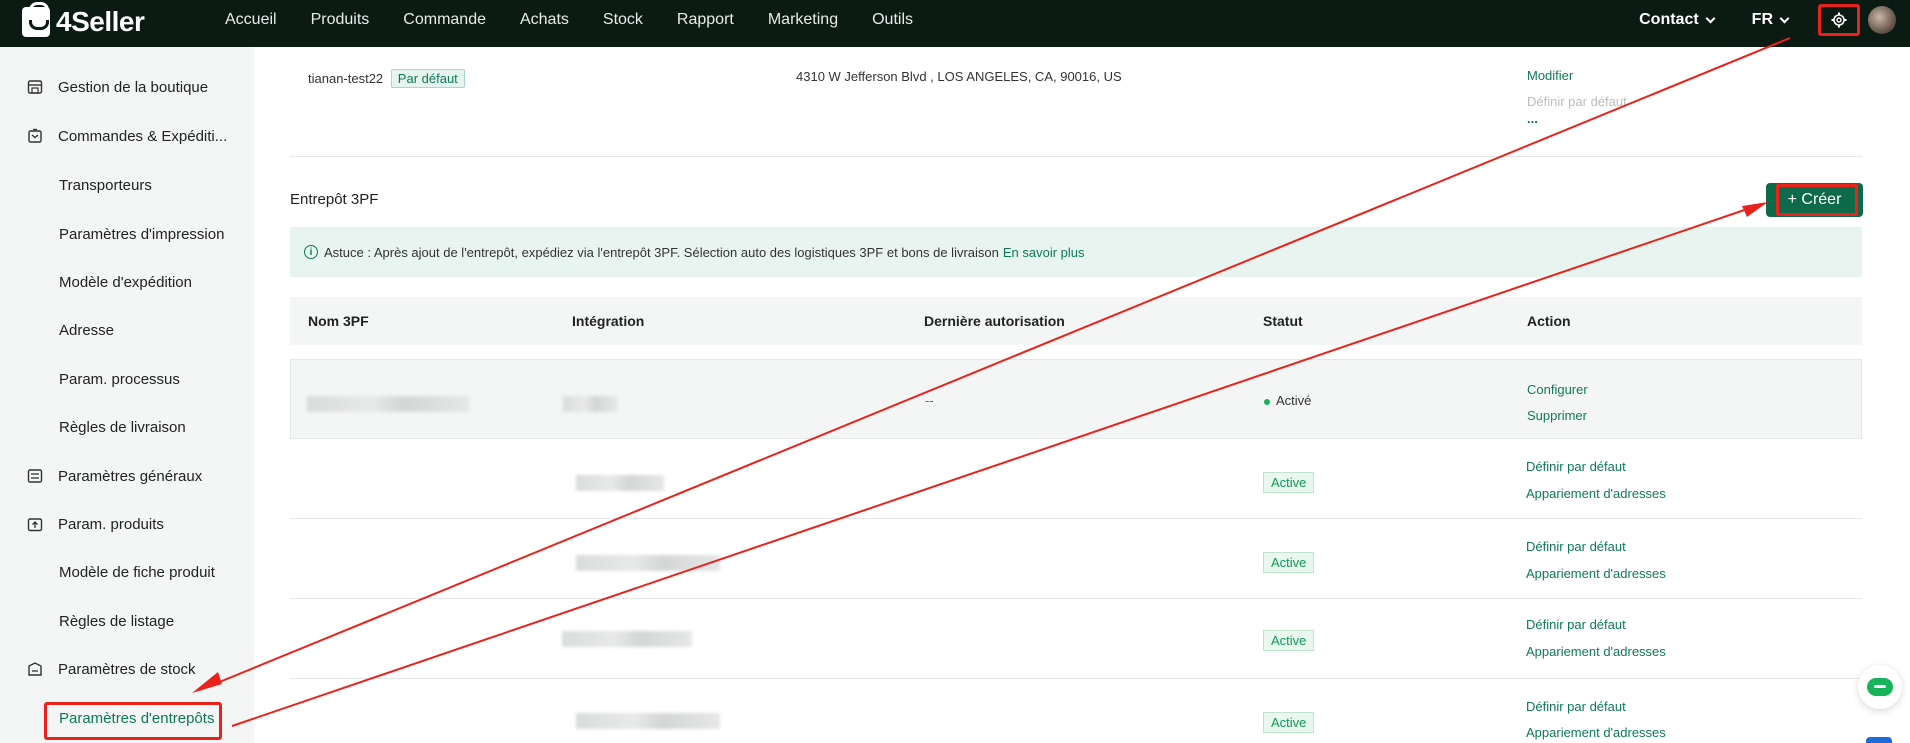 Image resolution: width=1910 pixels, height=743 pixels. What do you see at coordinates (1557, 389) in the screenshot?
I see `configure-link: Configurer` at bounding box center [1557, 389].